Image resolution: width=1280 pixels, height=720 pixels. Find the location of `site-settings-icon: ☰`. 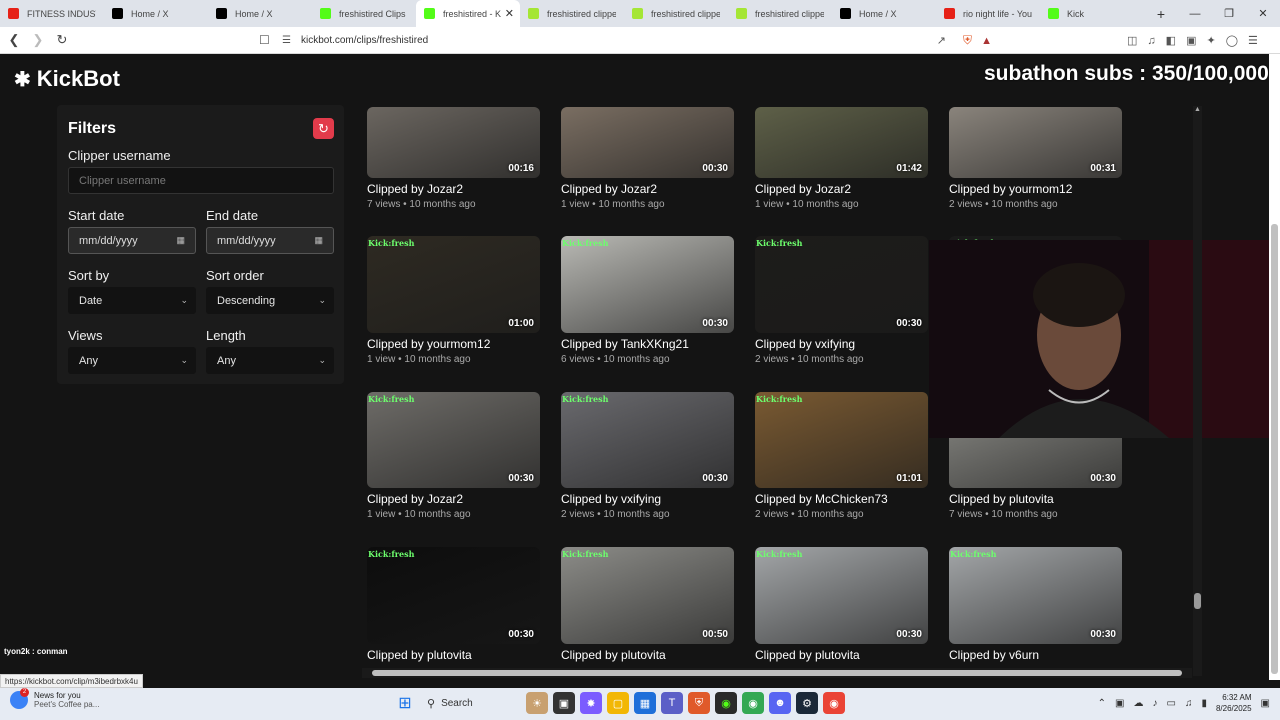

site-settings-icon: ☰ is located at coordinates (286, 40).